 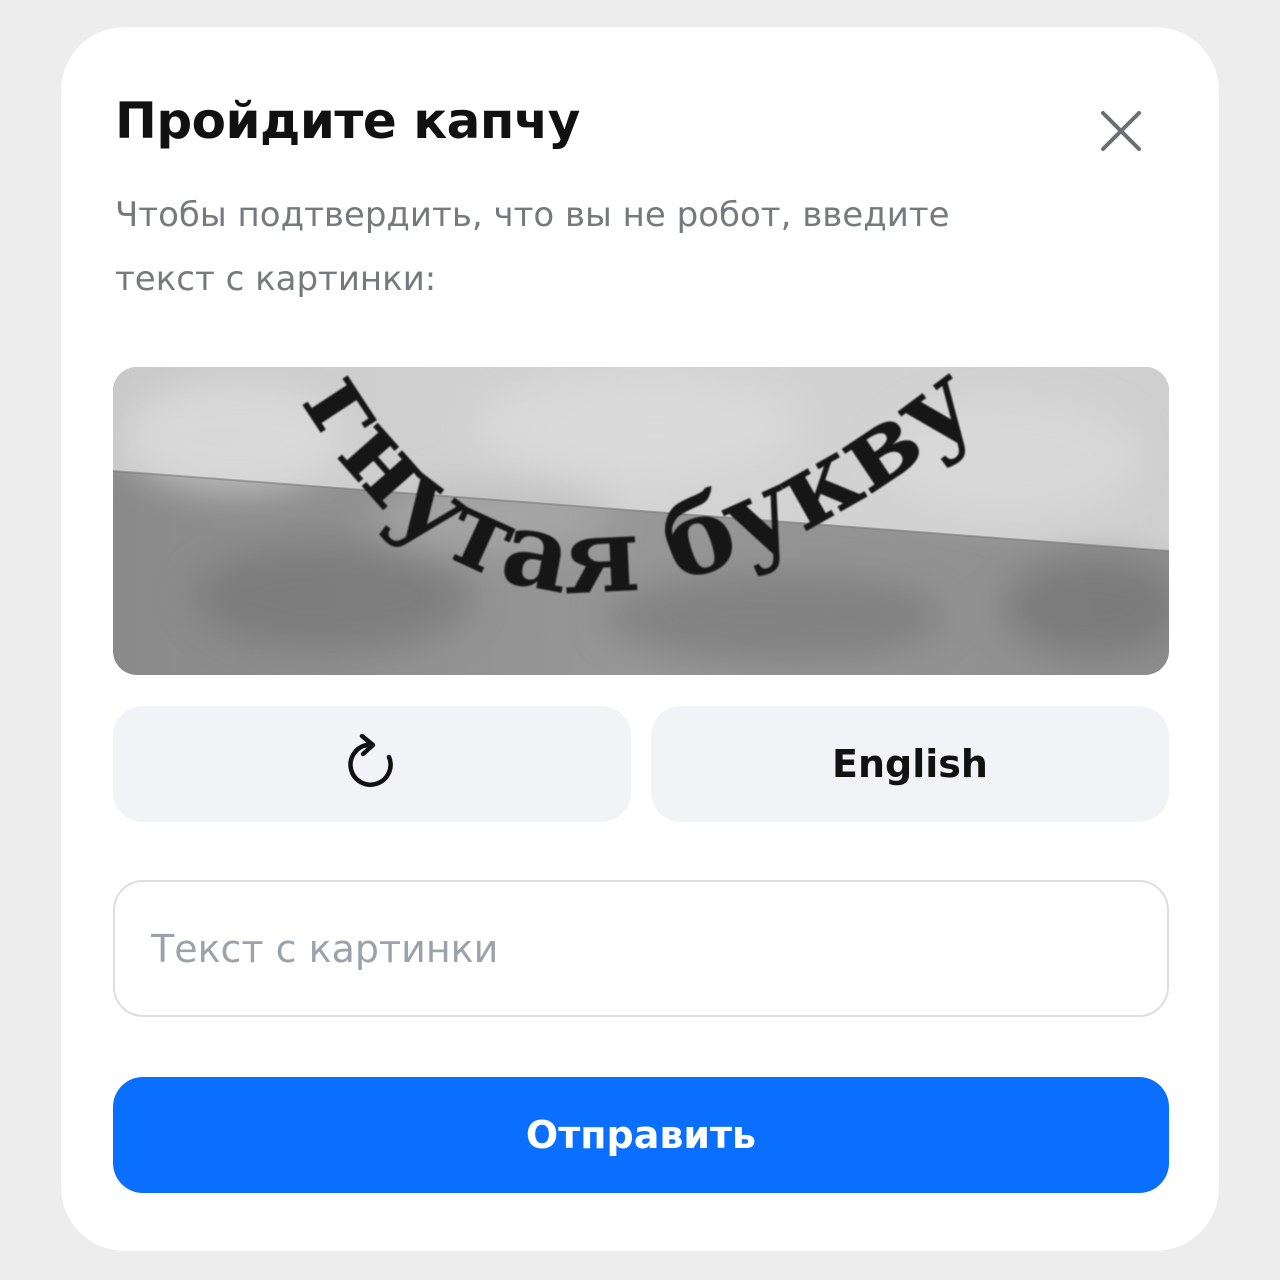 I want to click on captcha-input-box, so click(x=641, y=948).